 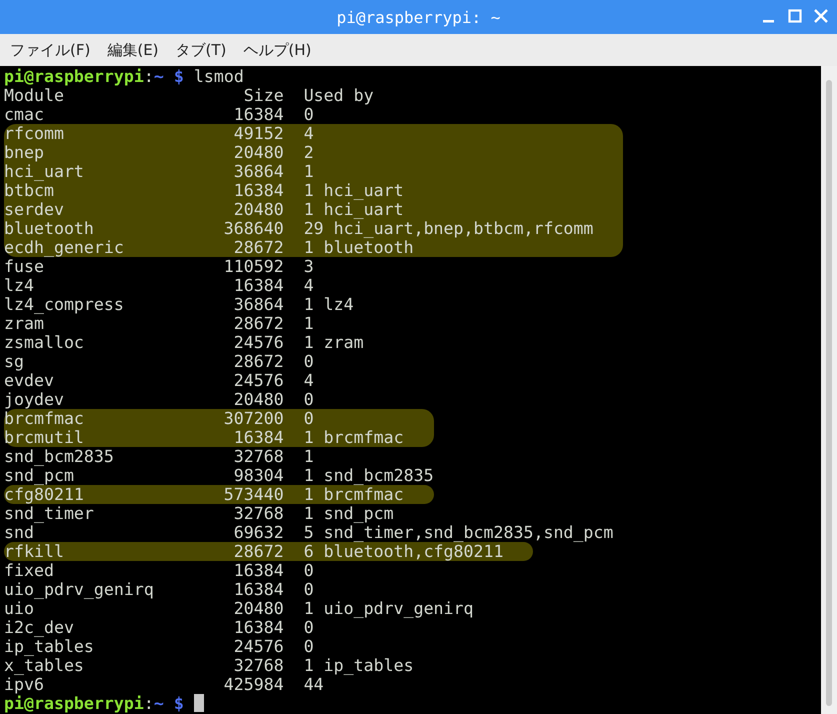 I want to click on module-name: ip_tables, so click(x=49, y=646).